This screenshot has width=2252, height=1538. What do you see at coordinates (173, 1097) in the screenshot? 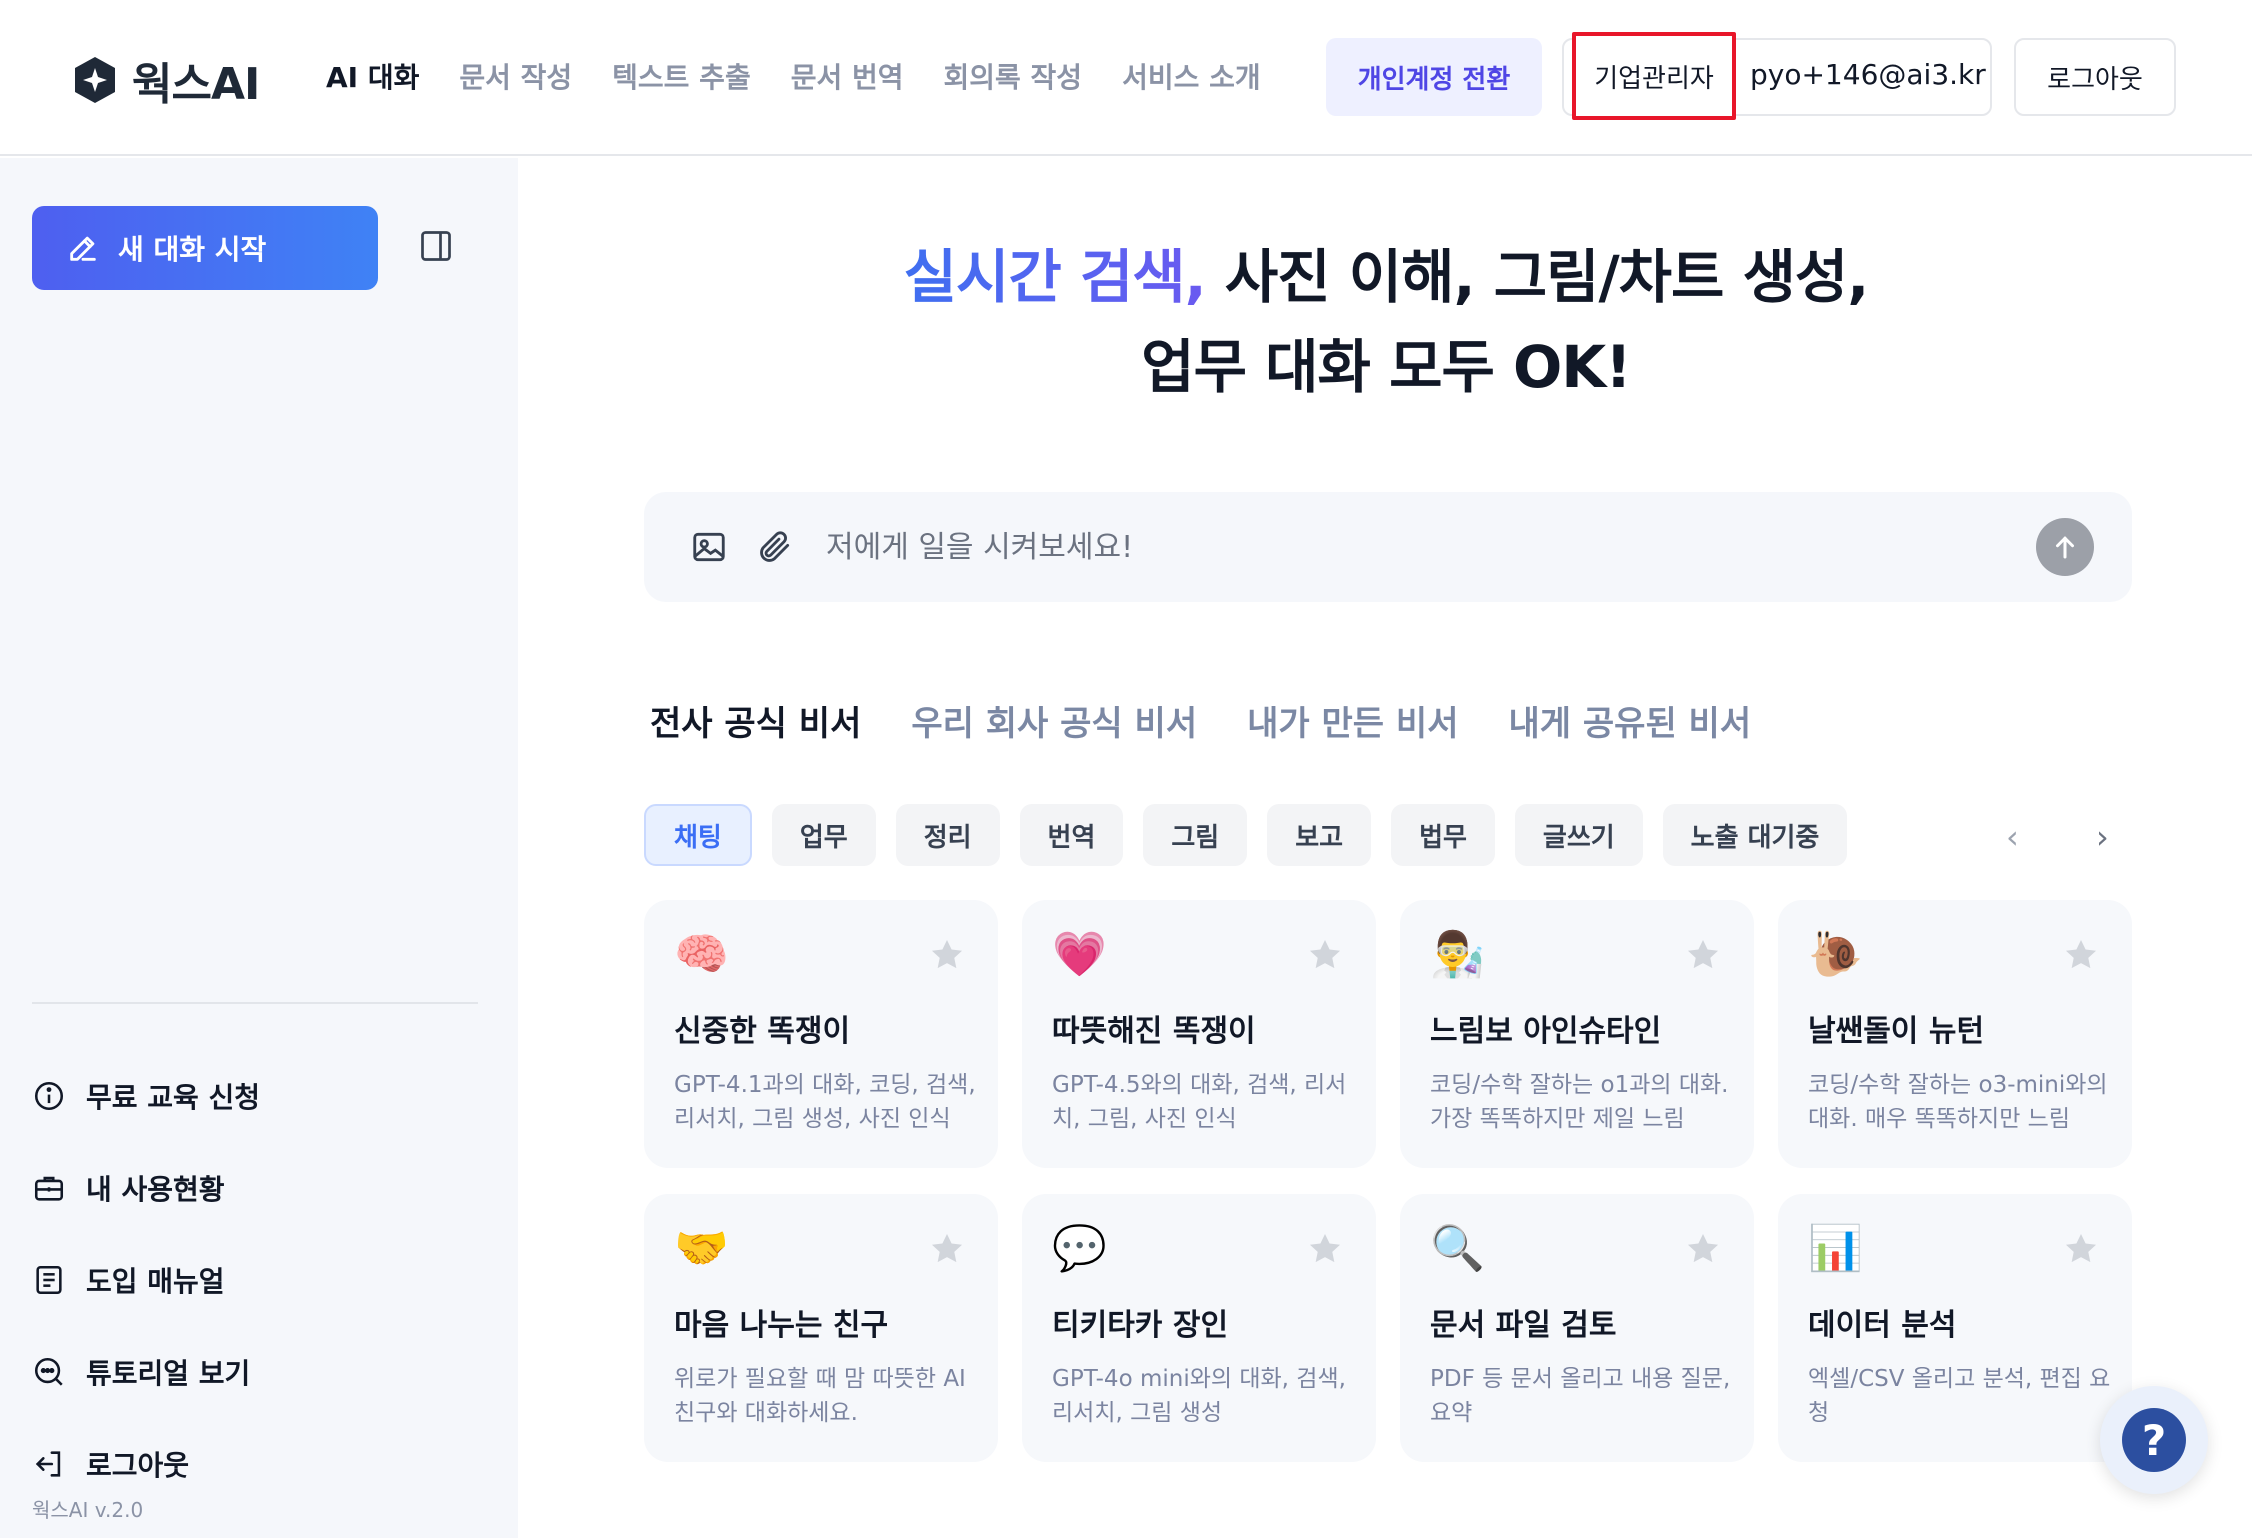
I see `sidebar-item-label: 무료 교육 신청` at bounding box center [173, 1097].